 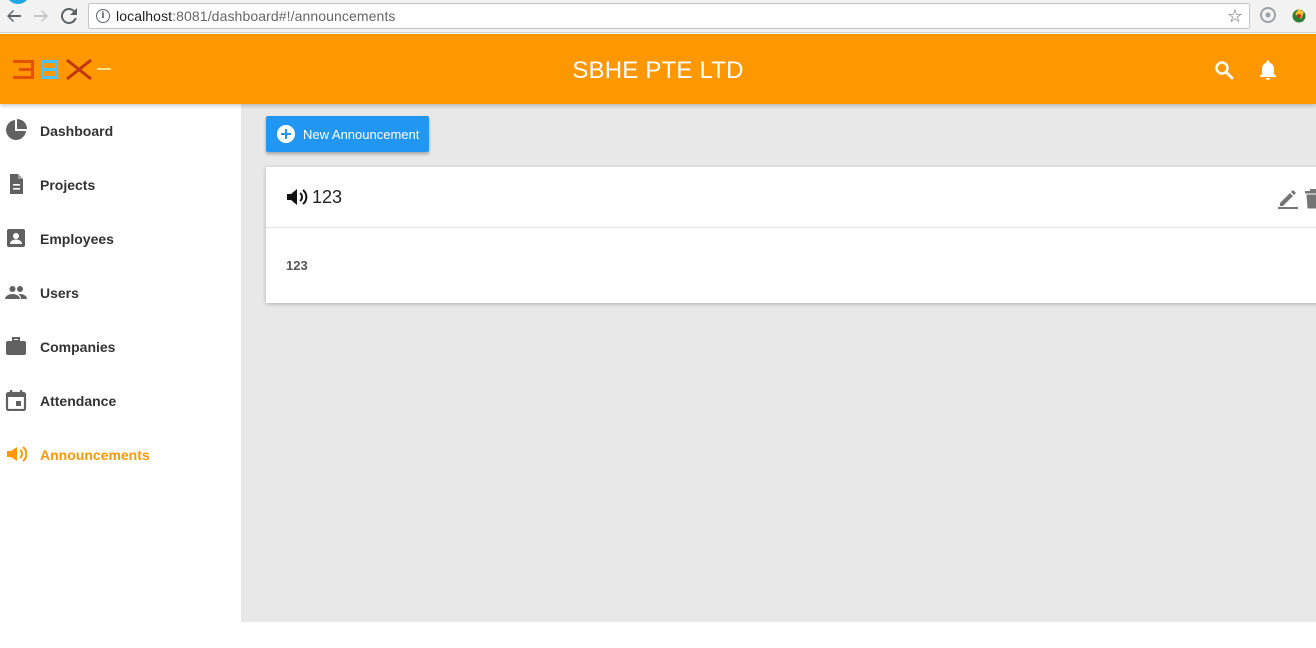 I want to click on edit-pencil-icon, so click(x=1288, y=198).